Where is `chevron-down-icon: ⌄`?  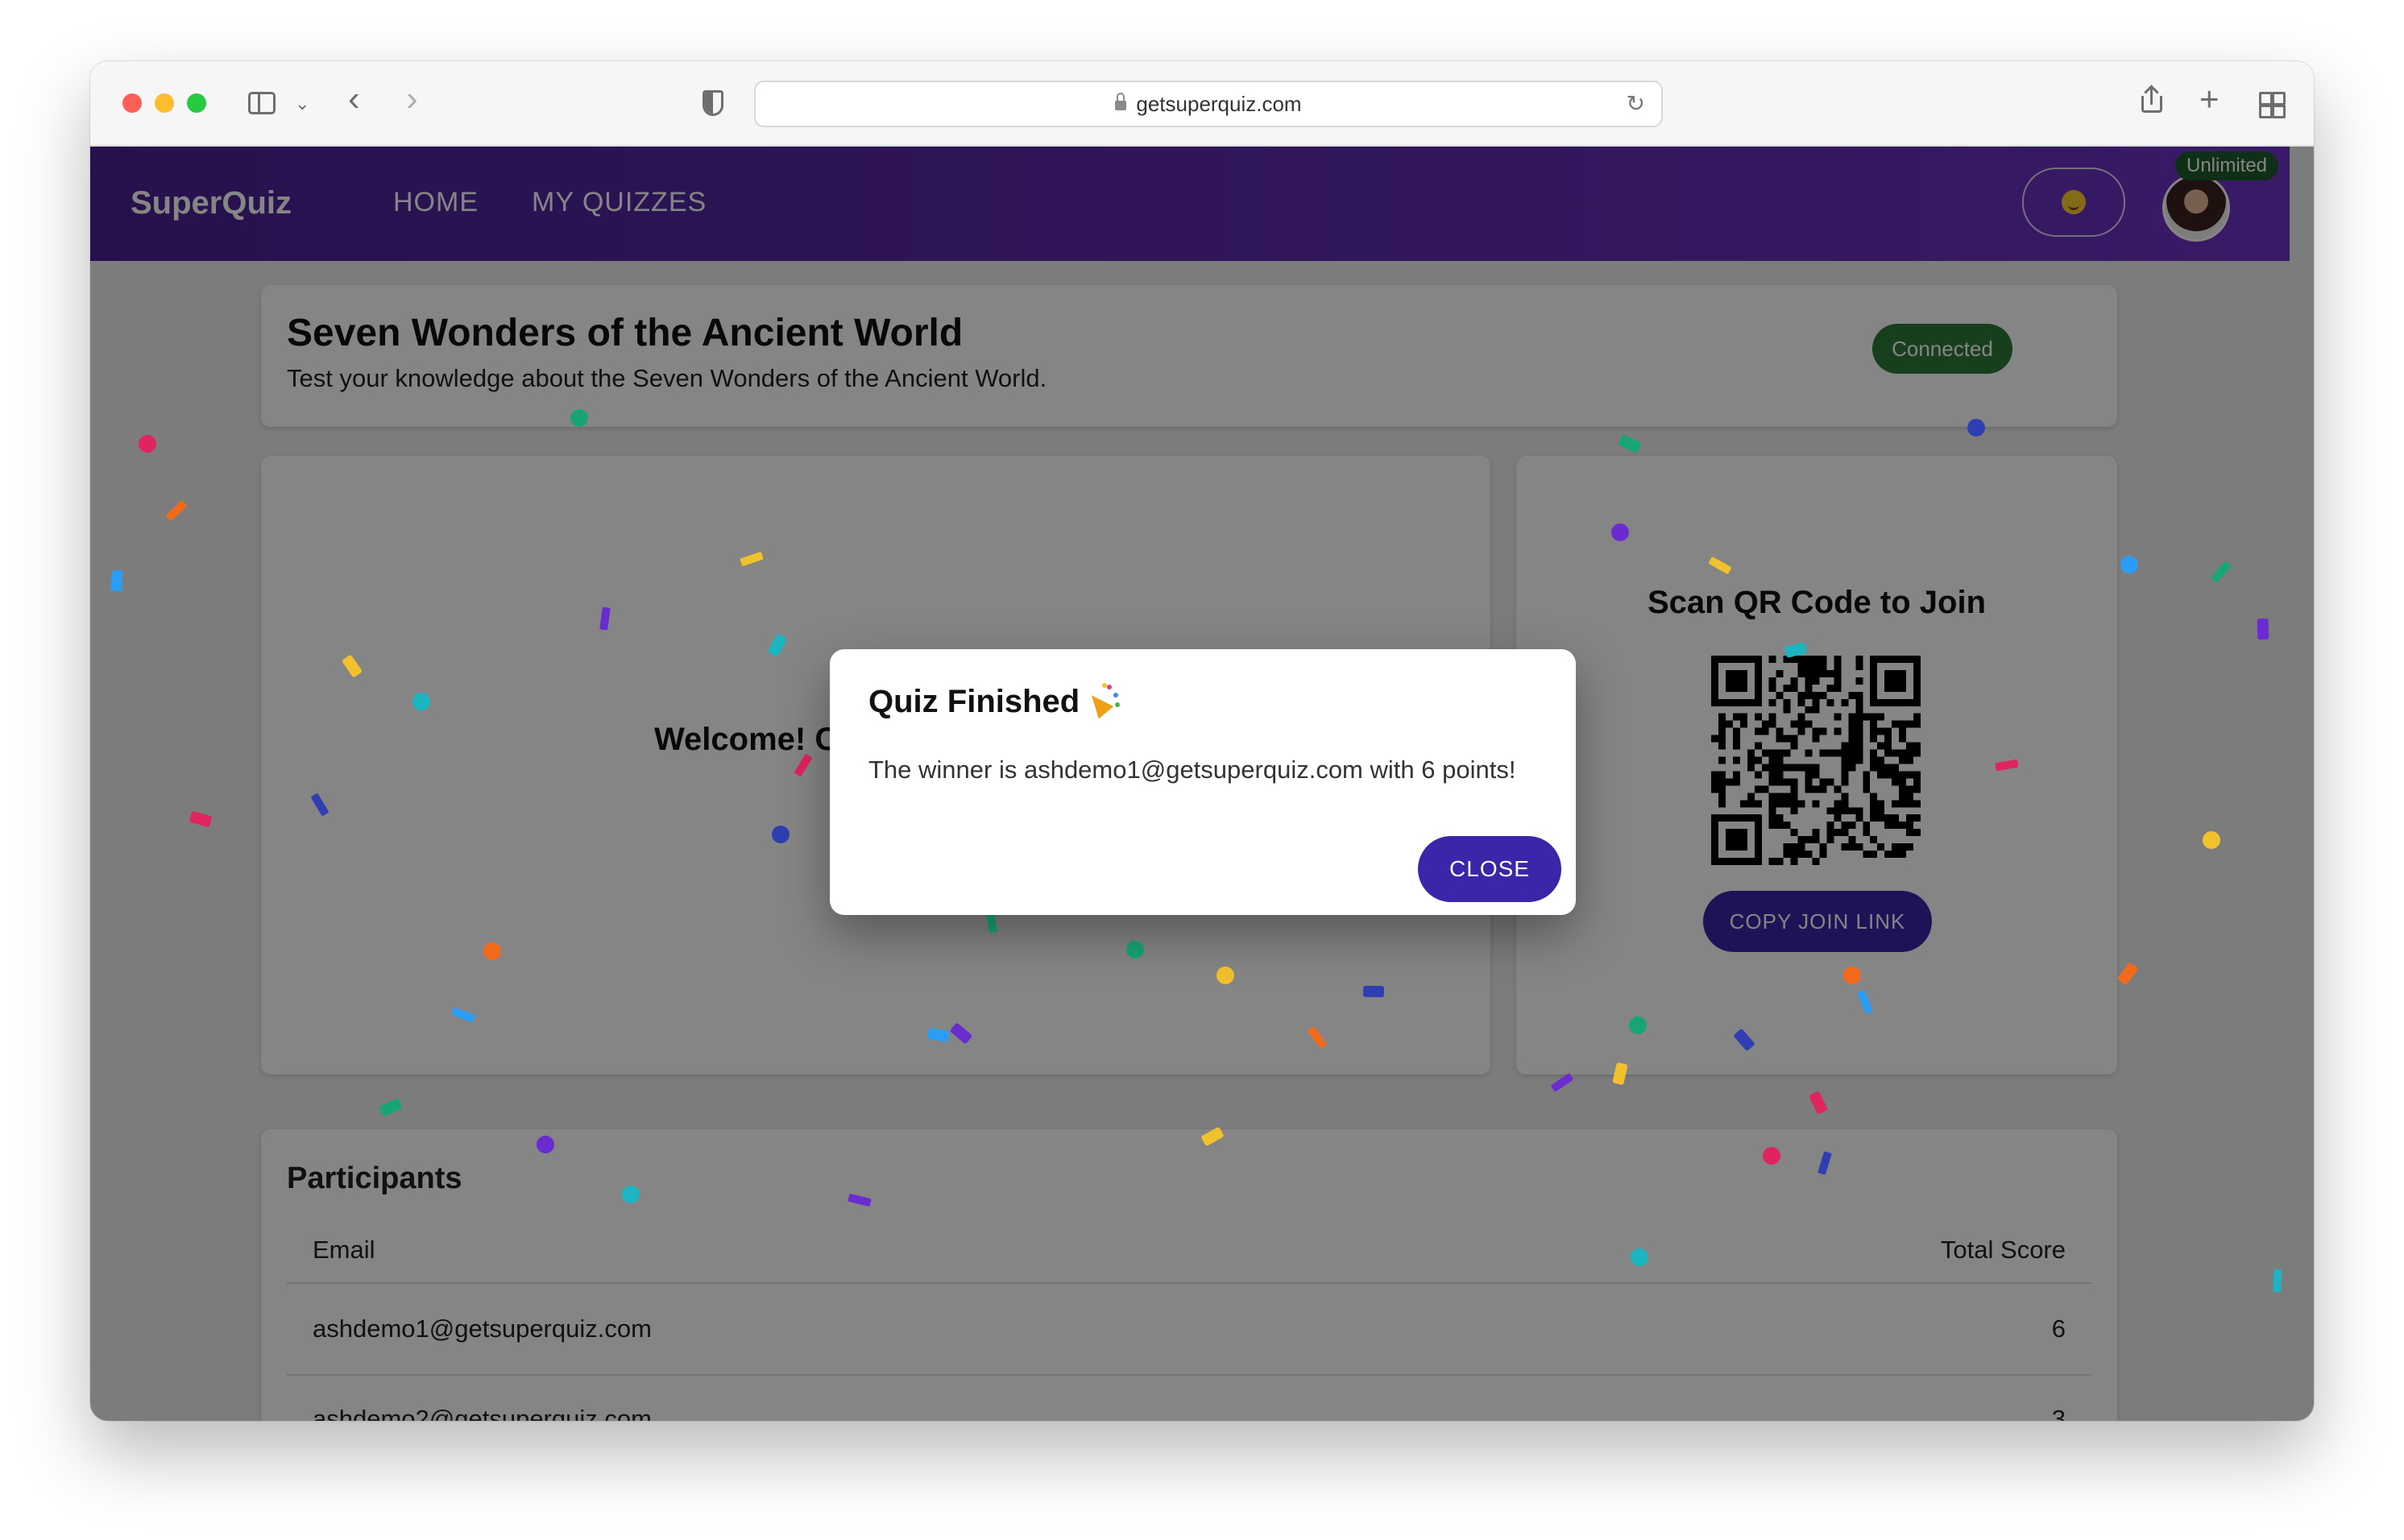
chevron-down-icon: ⌄ is located at coordinates (302, 104).